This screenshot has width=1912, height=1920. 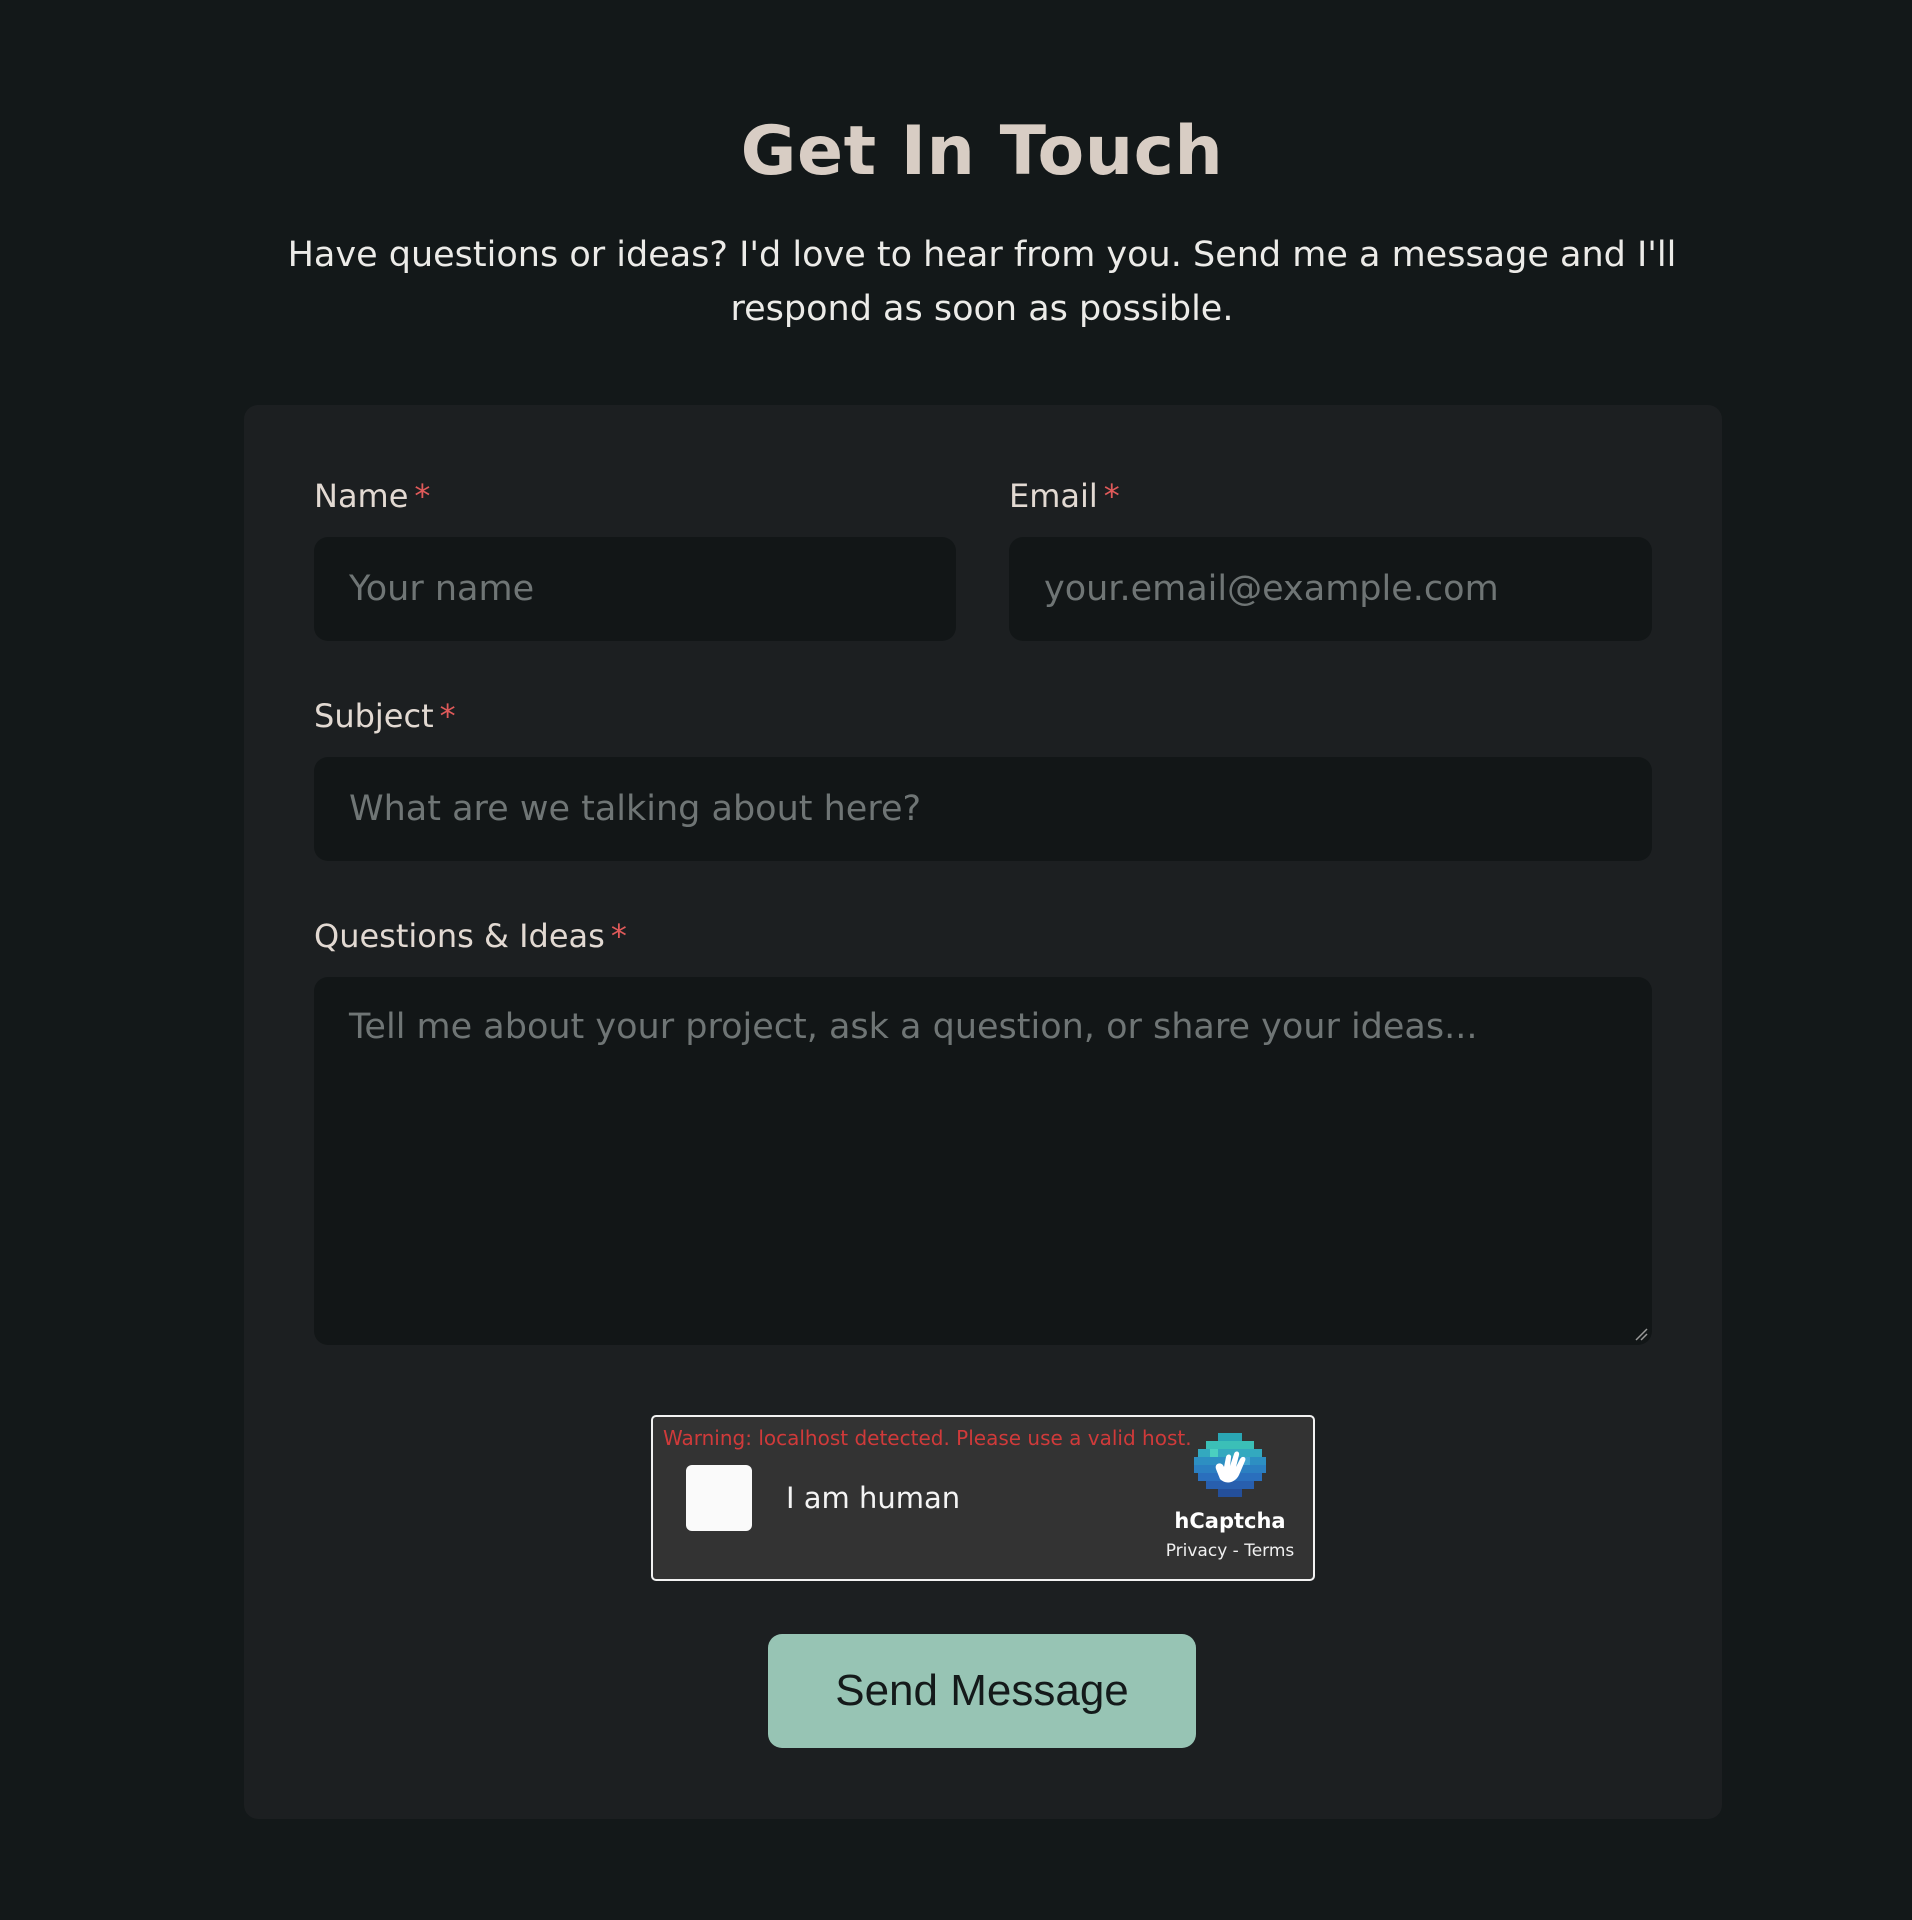 I want to click on resize-handle-icon, so click(x=1641, y=1334).